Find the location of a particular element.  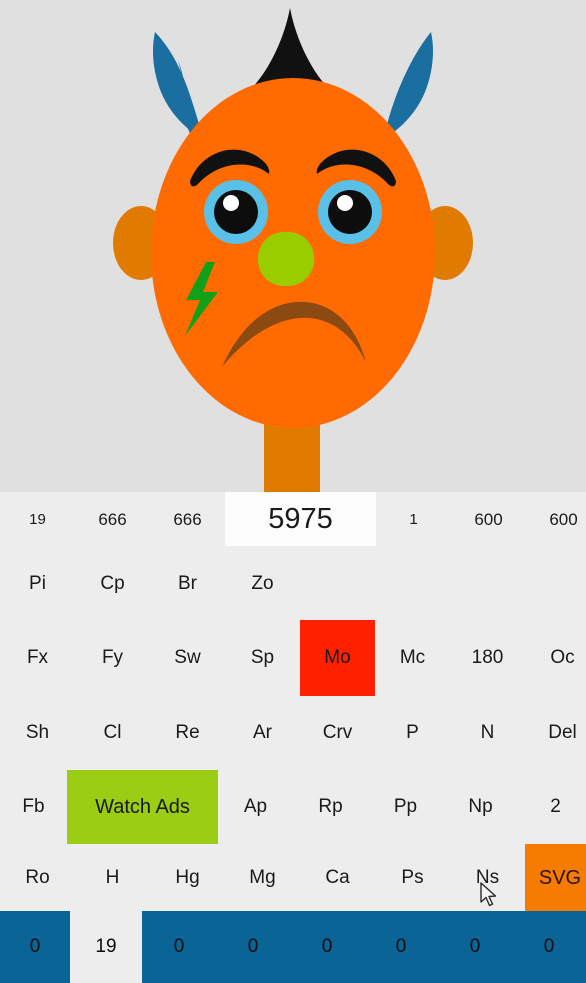

status-cell-5: 0 is located at coordinates (327, 947).